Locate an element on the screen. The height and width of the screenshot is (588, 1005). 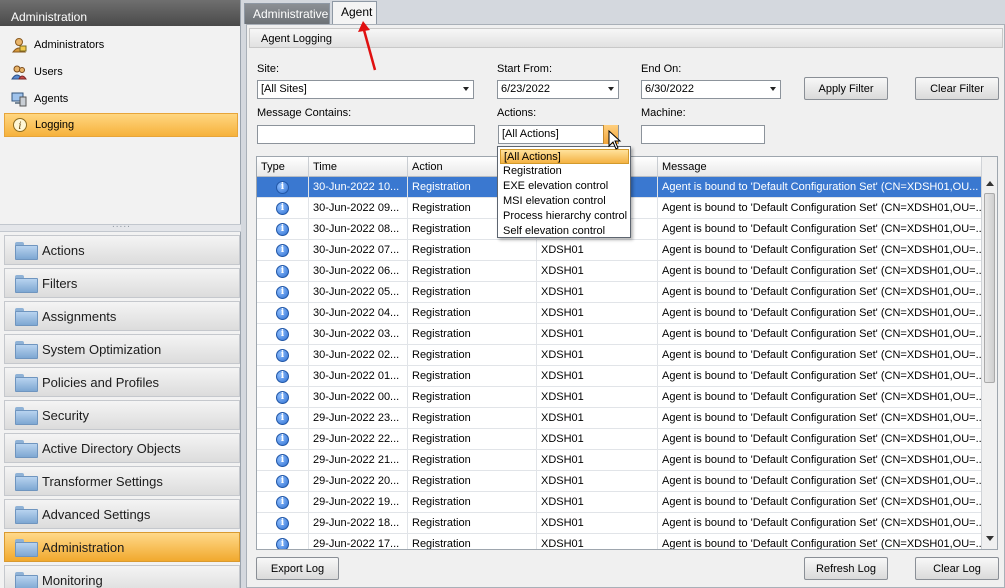
administrators-icon is located at coordinates (19, 45).